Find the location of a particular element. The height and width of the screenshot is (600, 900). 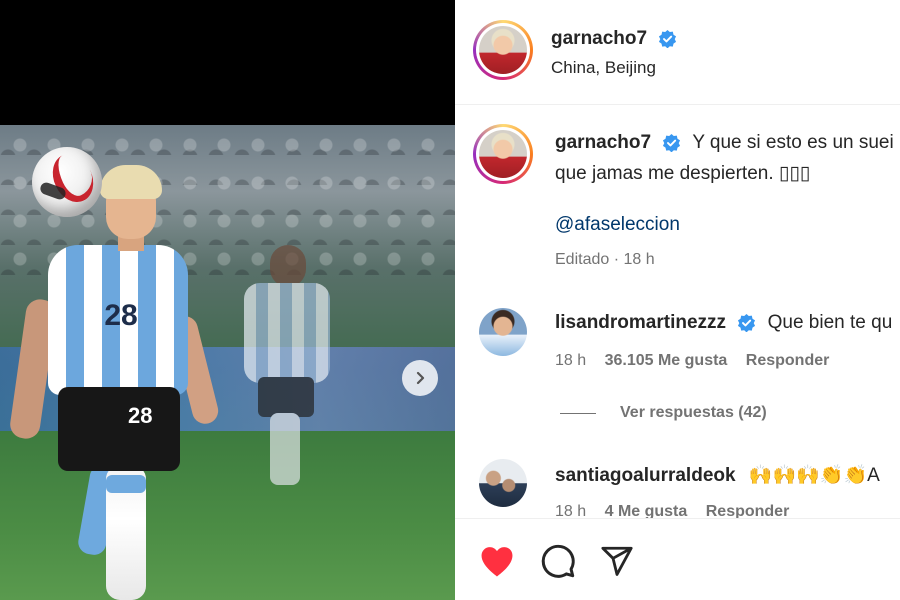

heart-icon is located at coordinates (497, 562).